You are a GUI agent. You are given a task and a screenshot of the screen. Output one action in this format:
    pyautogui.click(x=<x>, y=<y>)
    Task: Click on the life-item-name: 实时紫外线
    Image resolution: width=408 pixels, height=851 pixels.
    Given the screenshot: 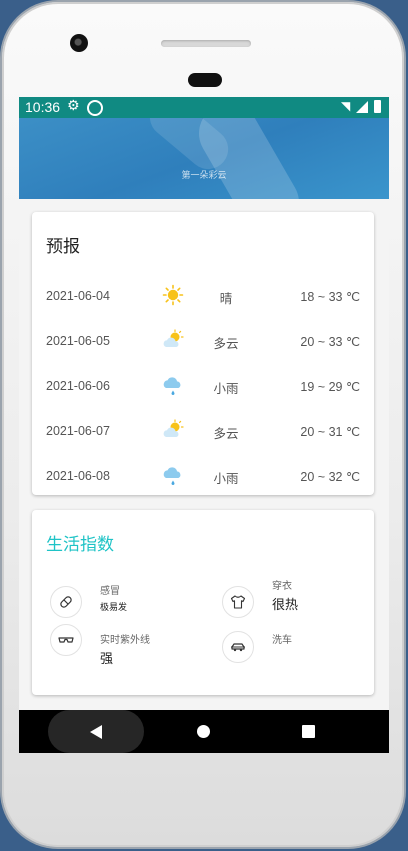 What is the action you would take?
    pyautogui.click(x=125, y=640)
    